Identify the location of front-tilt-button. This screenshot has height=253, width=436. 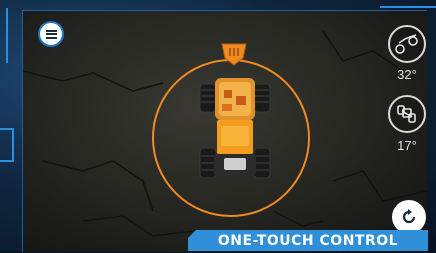
(407, 44).